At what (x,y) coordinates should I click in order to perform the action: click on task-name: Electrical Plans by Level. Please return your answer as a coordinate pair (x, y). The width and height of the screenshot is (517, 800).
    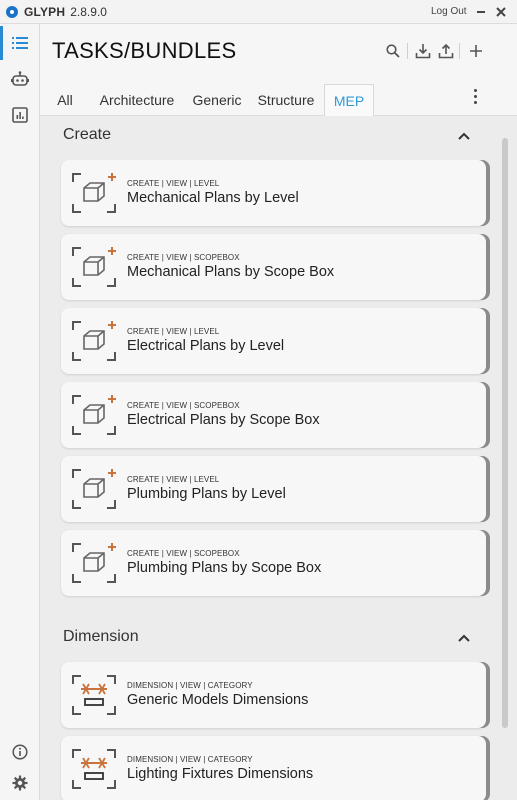
    Looking at the image, I should click on (206, 346).